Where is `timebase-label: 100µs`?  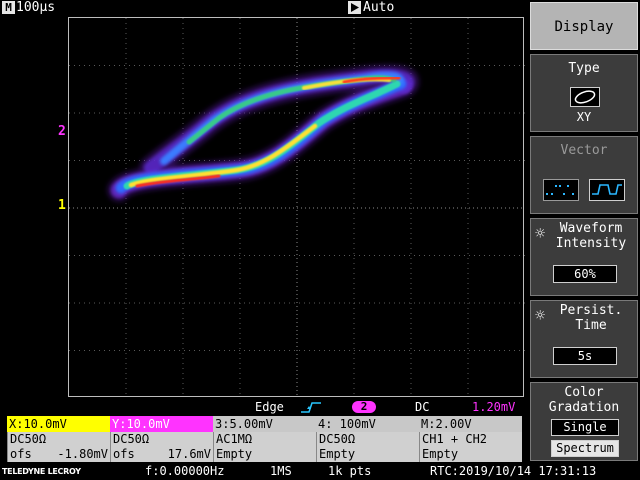
timebase-label: 100µs is located at coordinates (35, 8).